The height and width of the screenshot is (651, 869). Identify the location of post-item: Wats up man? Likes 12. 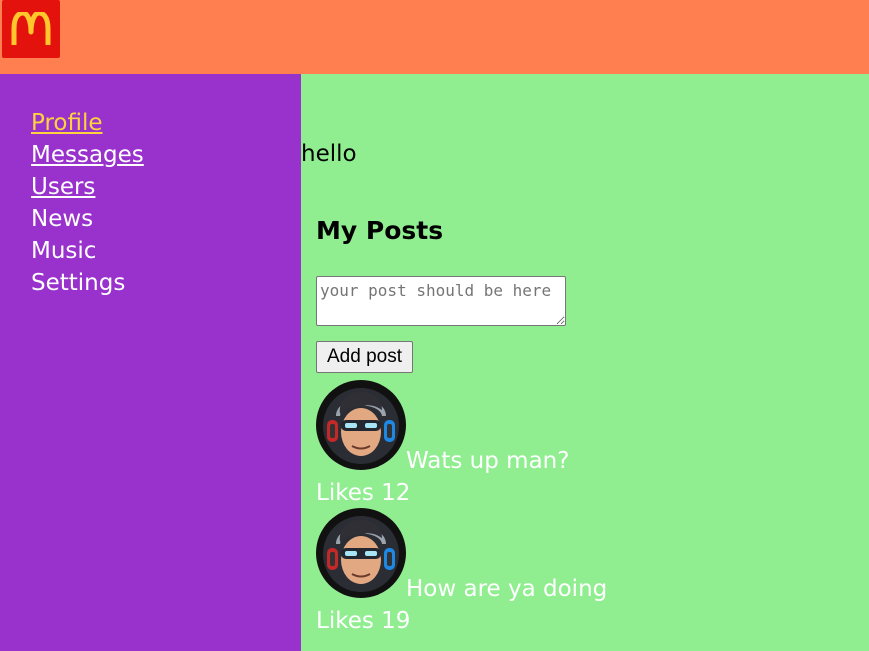
(576, 443).